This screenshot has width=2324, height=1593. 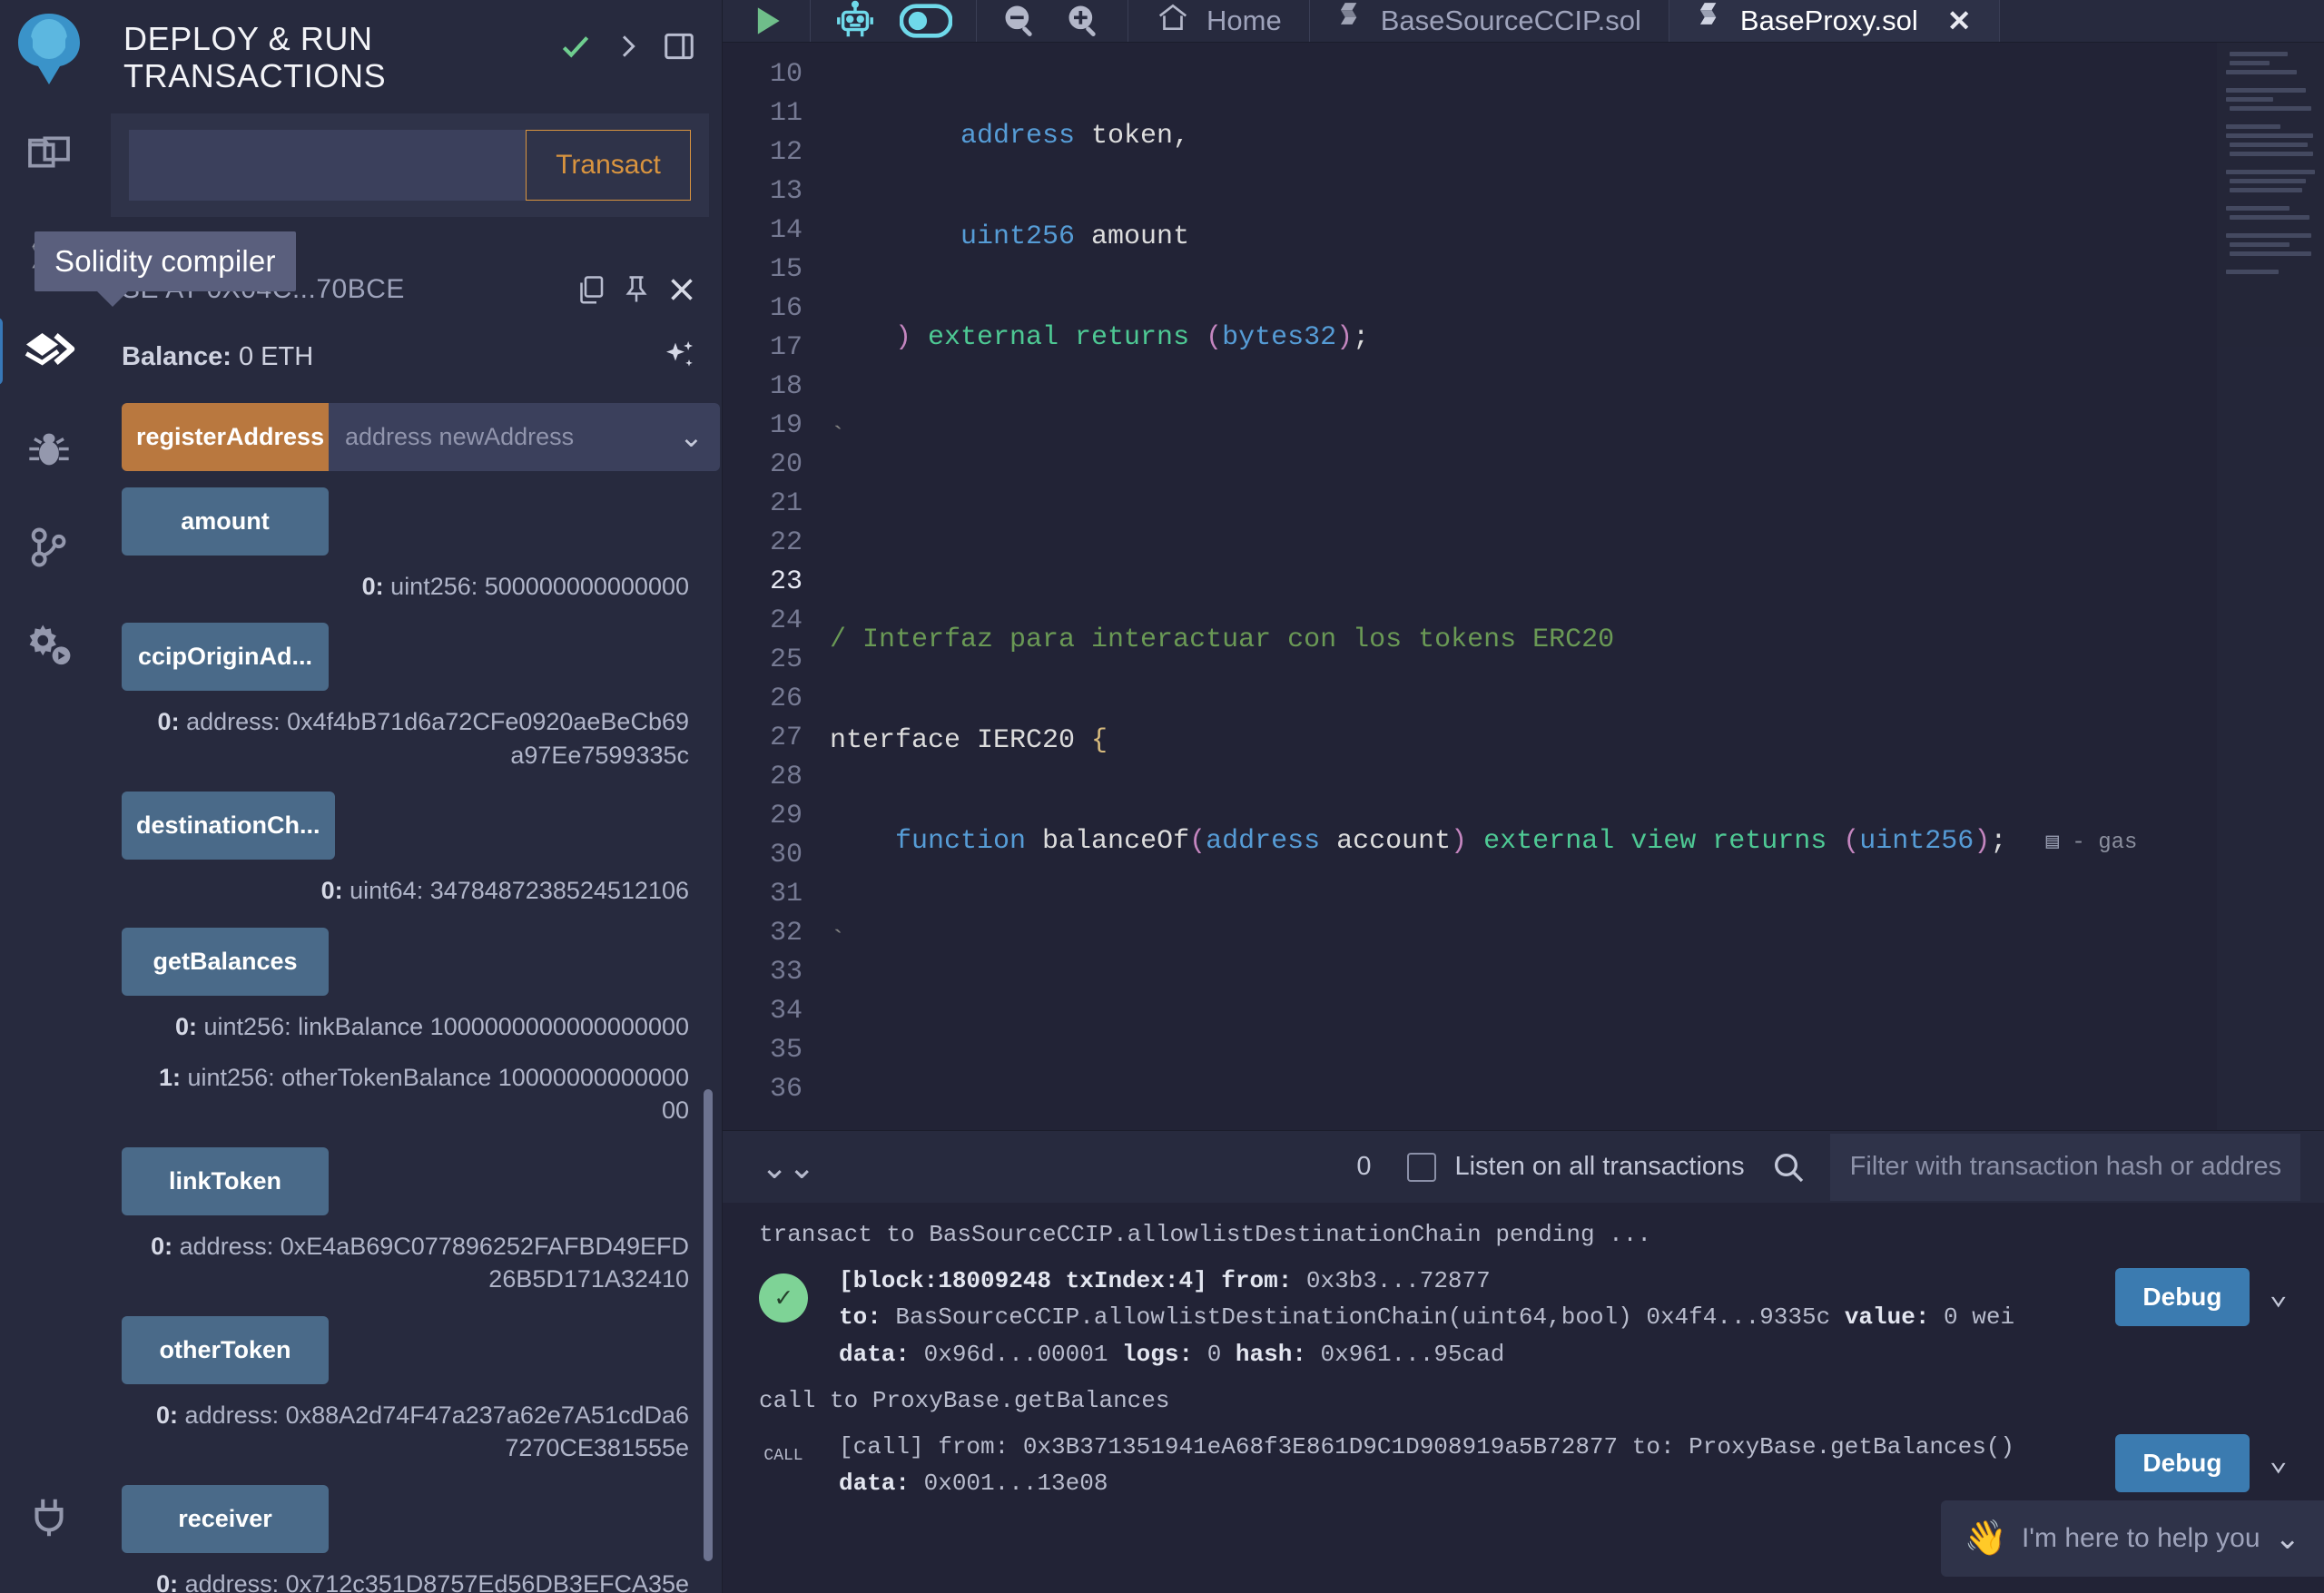 I want to click on result-value: uint256: linkBalance 1000000000000000000, so click(x=446, y=1026).